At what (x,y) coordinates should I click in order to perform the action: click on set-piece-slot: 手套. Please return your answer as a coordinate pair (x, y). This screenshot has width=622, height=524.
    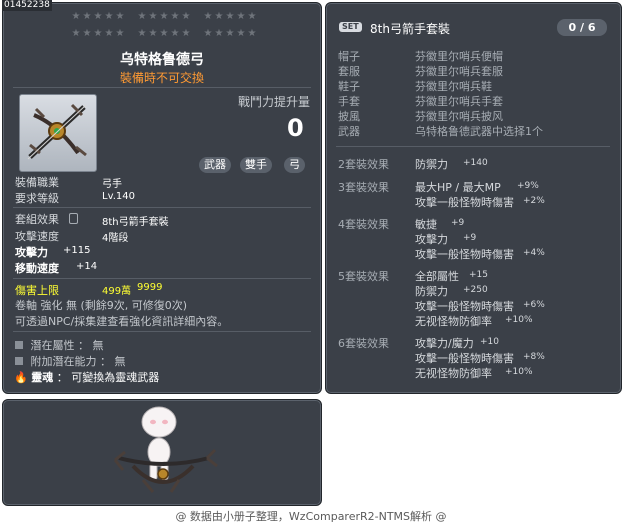
    Looking at the image, I should click on (349, 101).